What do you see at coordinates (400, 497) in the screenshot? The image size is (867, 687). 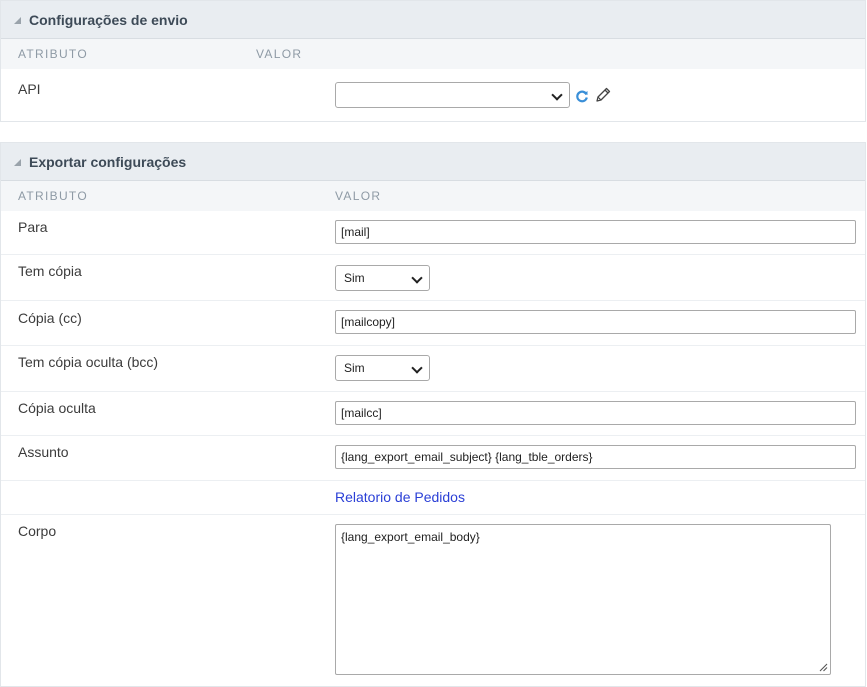 I see `relatorio-pedidos-link: Relatorio de Pedidos` at bounding box center [400, 497].